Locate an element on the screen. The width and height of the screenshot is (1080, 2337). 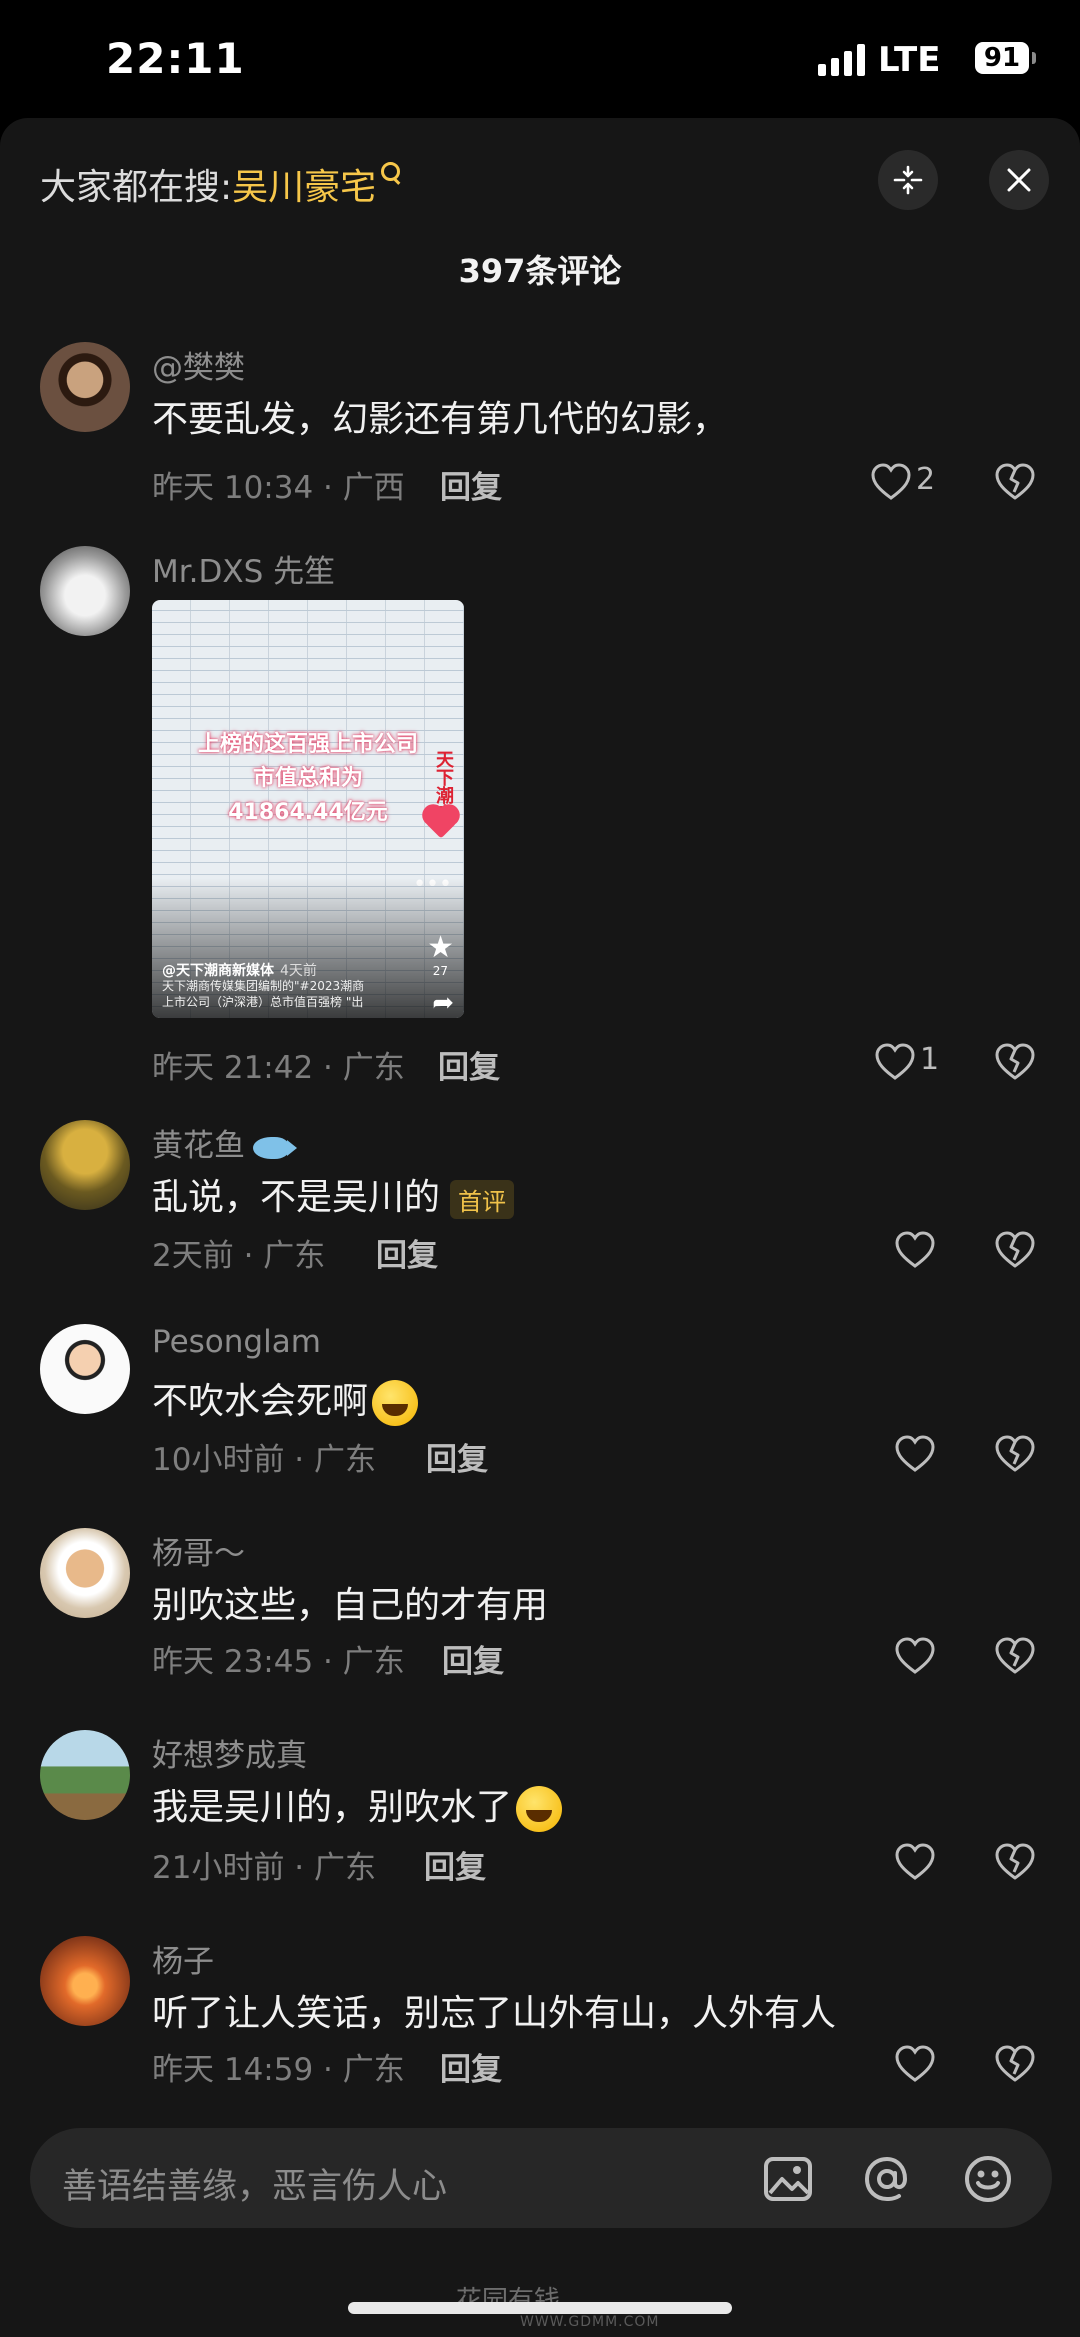
video-headline: 上榜的这百强上市公司 is located at coordinates (307, 744).